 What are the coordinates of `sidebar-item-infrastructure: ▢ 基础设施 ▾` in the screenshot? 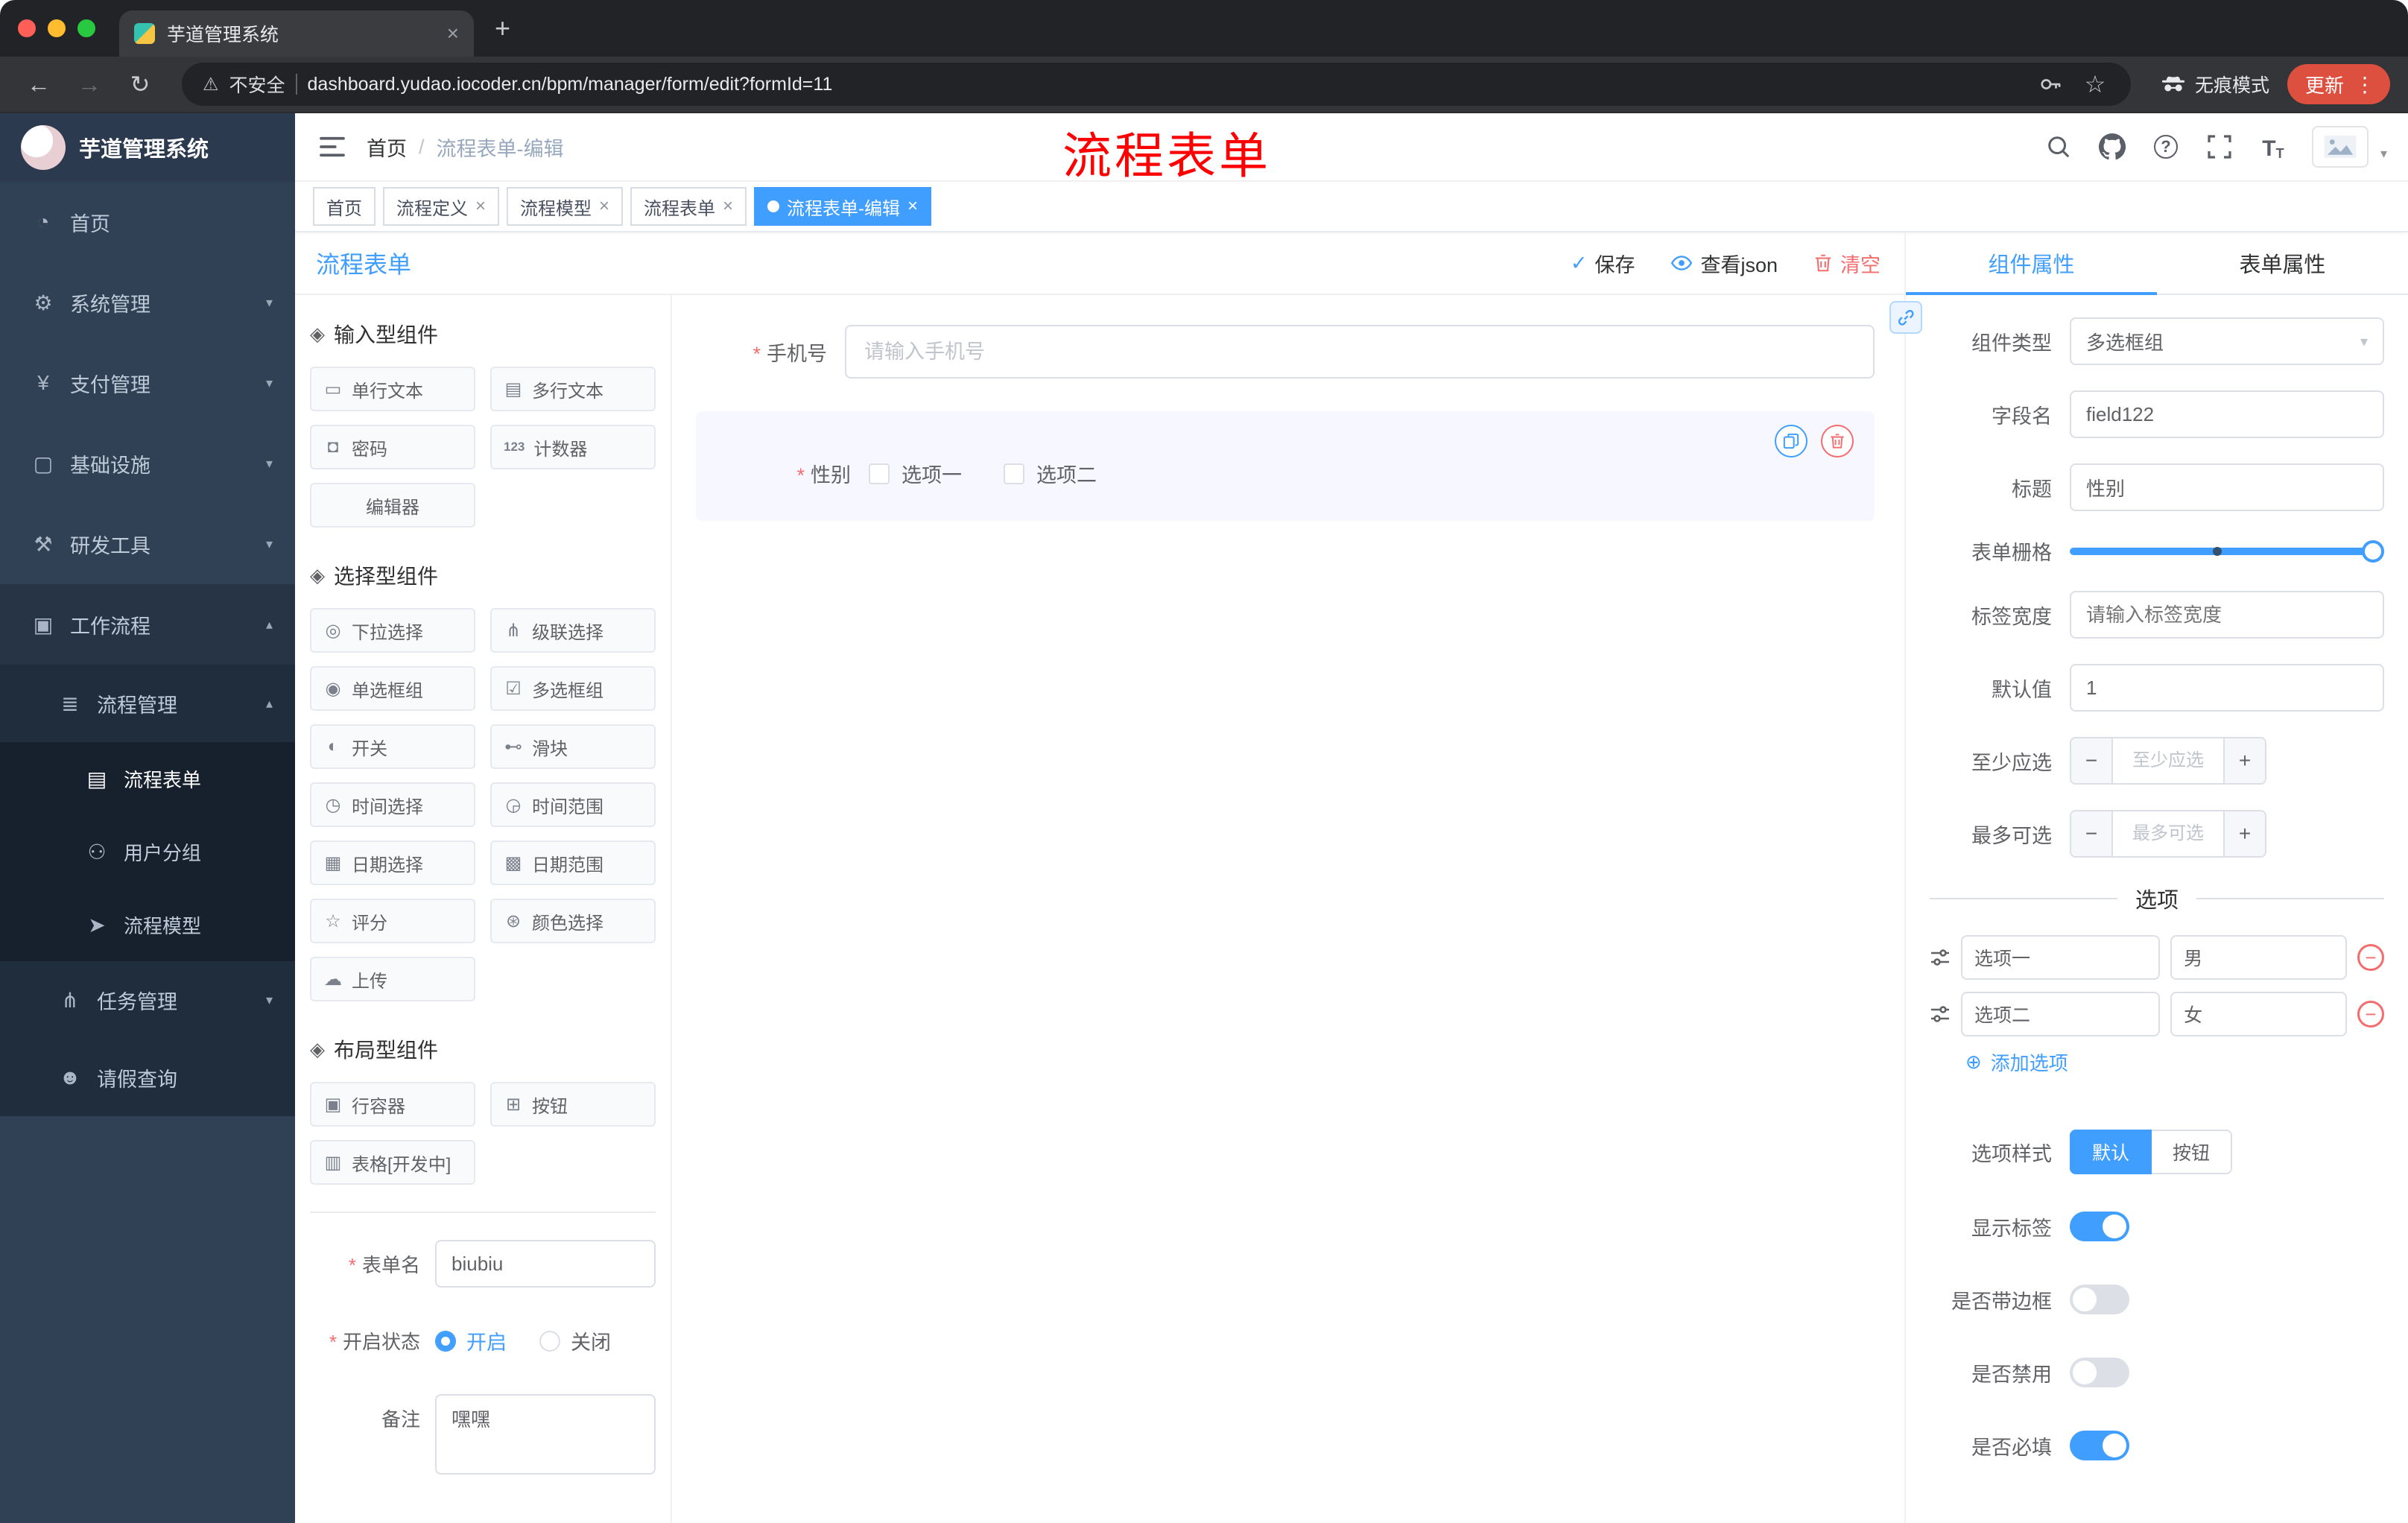 It's located at (147, 464).